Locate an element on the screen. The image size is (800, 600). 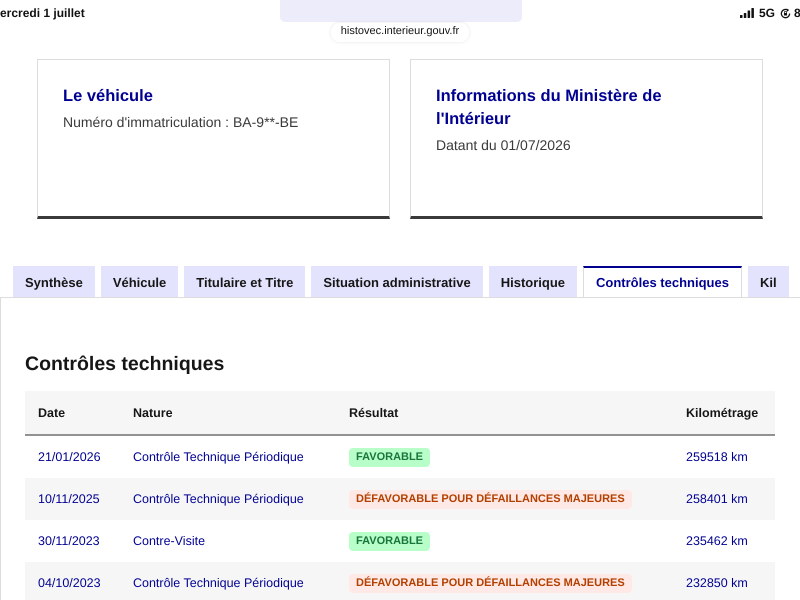
mileage-cell: 258401 km is located at coordinates (717, 499).